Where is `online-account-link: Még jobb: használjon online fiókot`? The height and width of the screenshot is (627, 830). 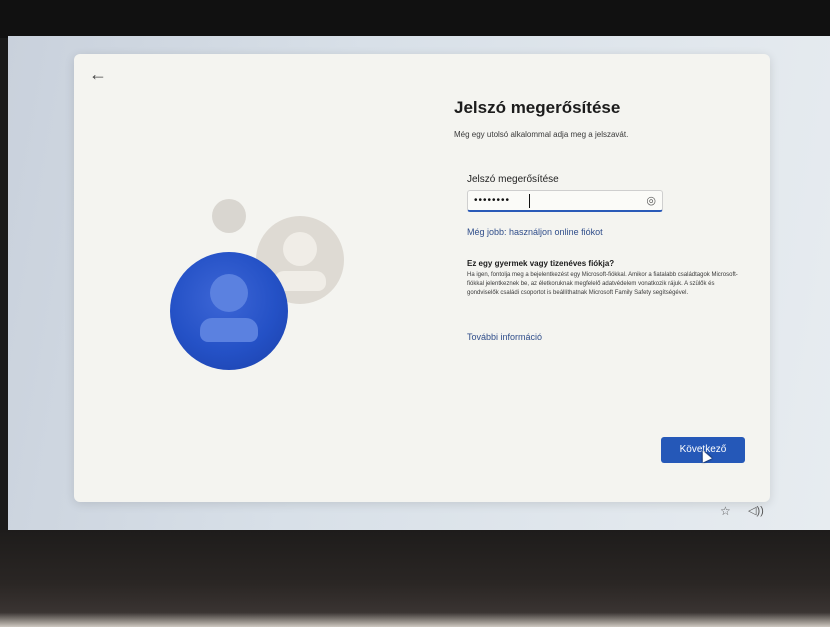 online-account-link: Még jobb: használjon online fiókot is located at coordinates (535, 232).